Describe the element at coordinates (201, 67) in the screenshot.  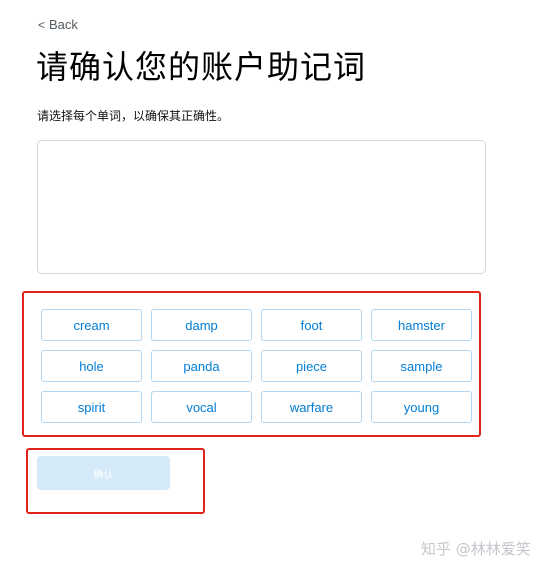
I see `page-title: 请确认您的账户助记词` at that location.